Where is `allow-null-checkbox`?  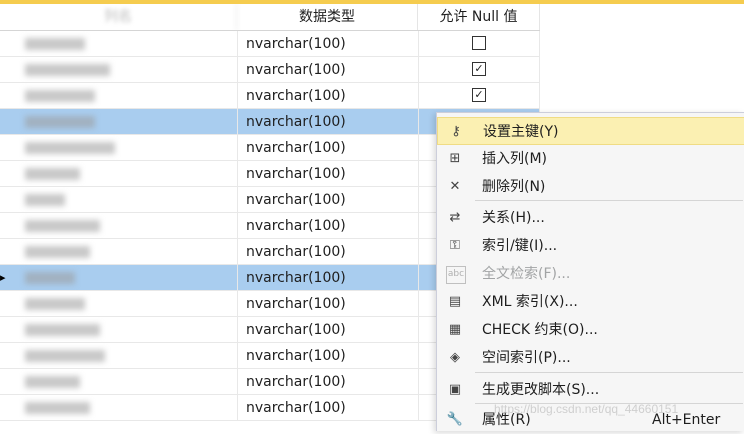
allow-null-checkbox is located at coordinates (479, 43).